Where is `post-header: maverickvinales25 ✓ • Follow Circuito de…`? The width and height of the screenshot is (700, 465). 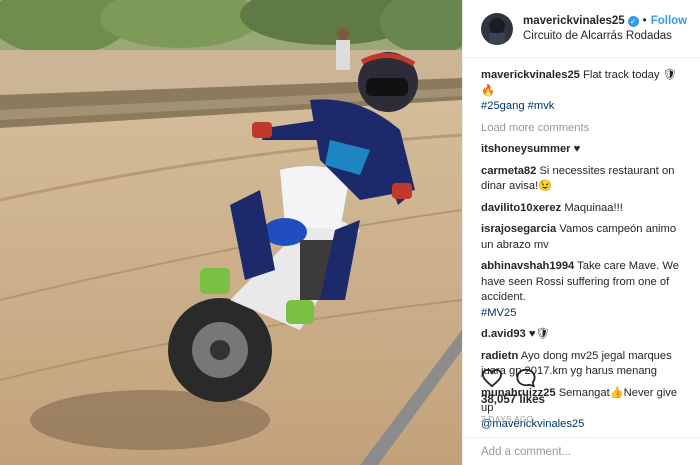
post-header: maverickvinales25 ✓ • Follow Circuito de… is located at coordinates (581, 29).